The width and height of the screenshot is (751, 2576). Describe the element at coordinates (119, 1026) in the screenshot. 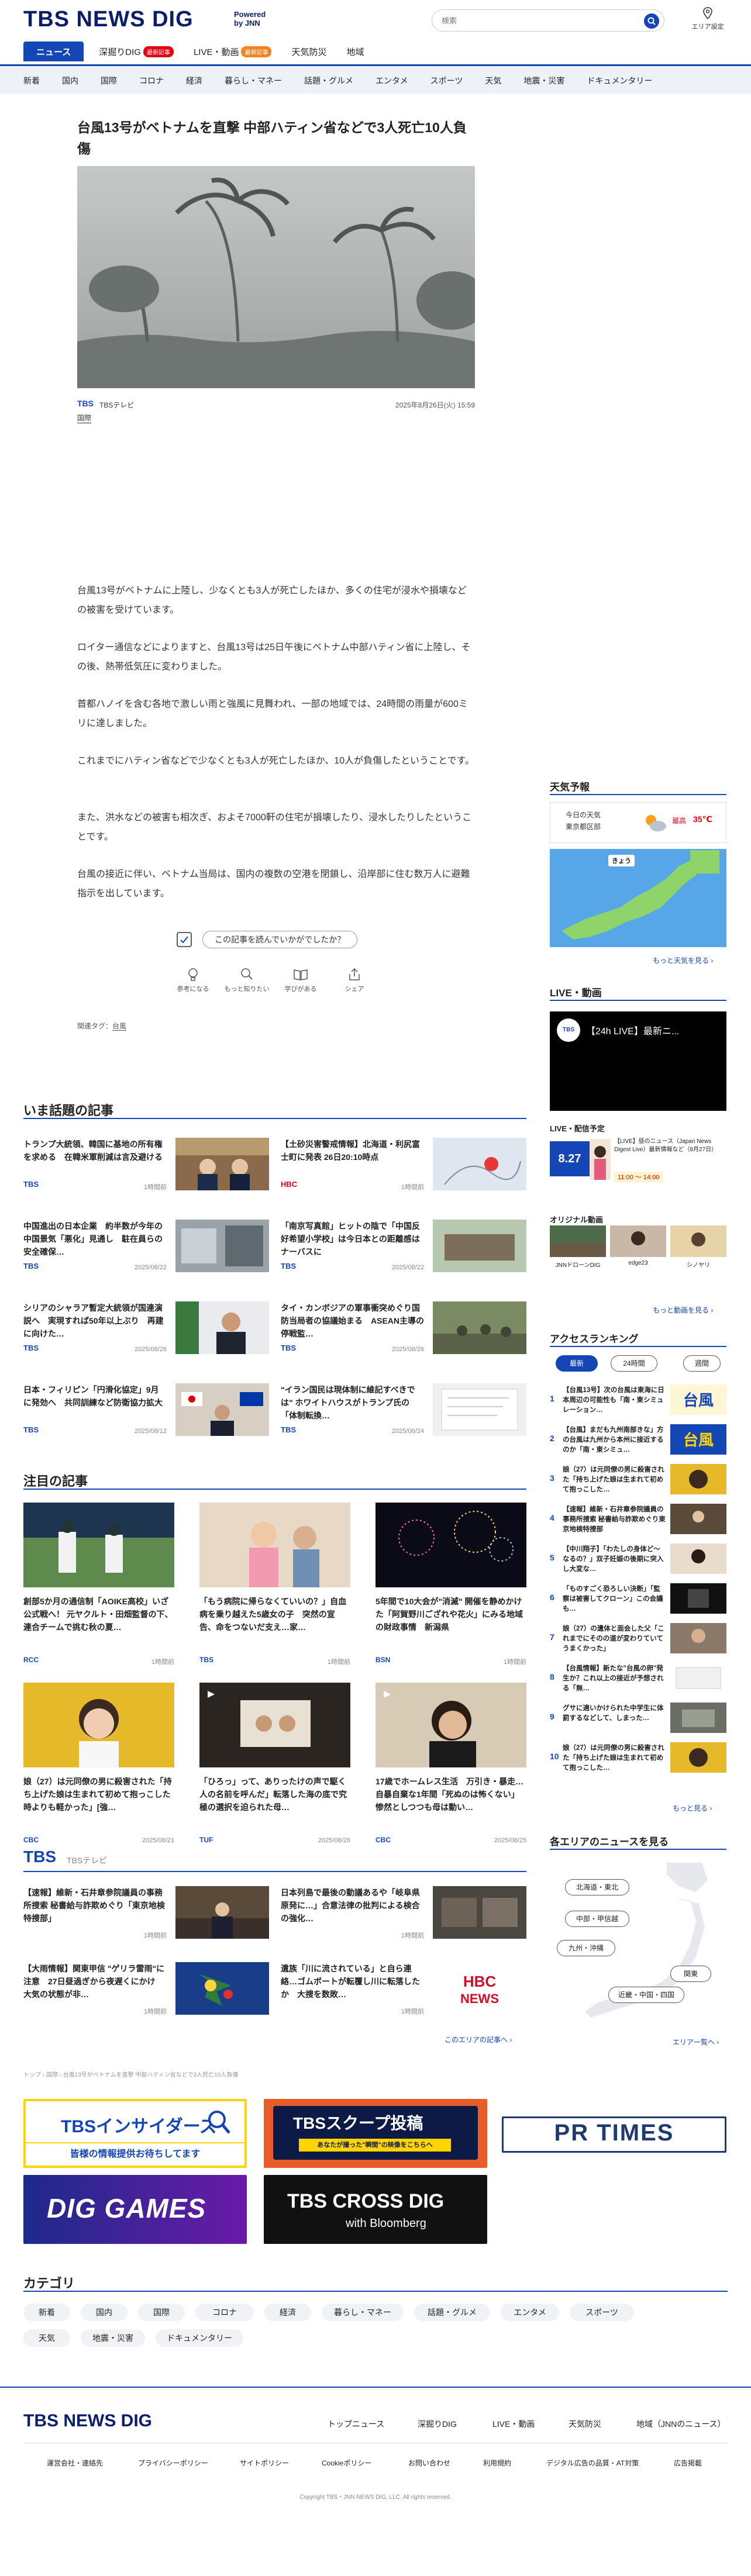

I see `tag-link: 台風` at that location.